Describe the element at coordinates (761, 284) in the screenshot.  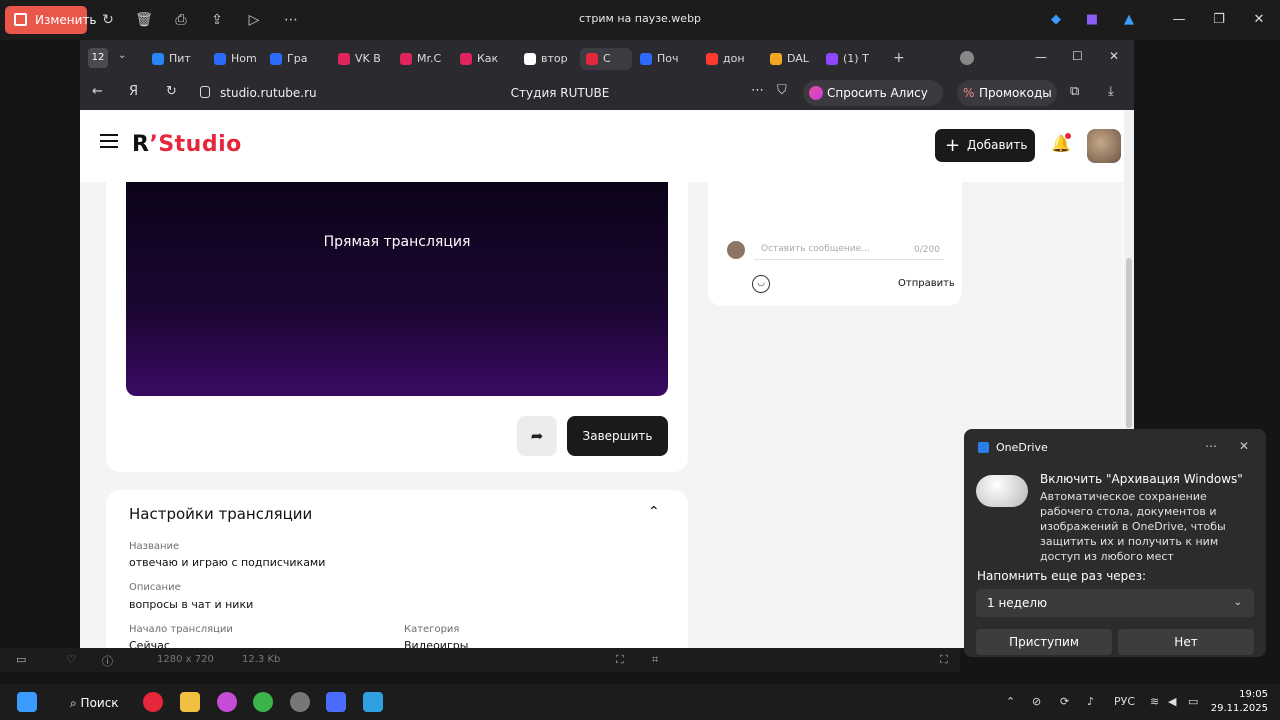
I see `emoji-icon: ◡` at that location.